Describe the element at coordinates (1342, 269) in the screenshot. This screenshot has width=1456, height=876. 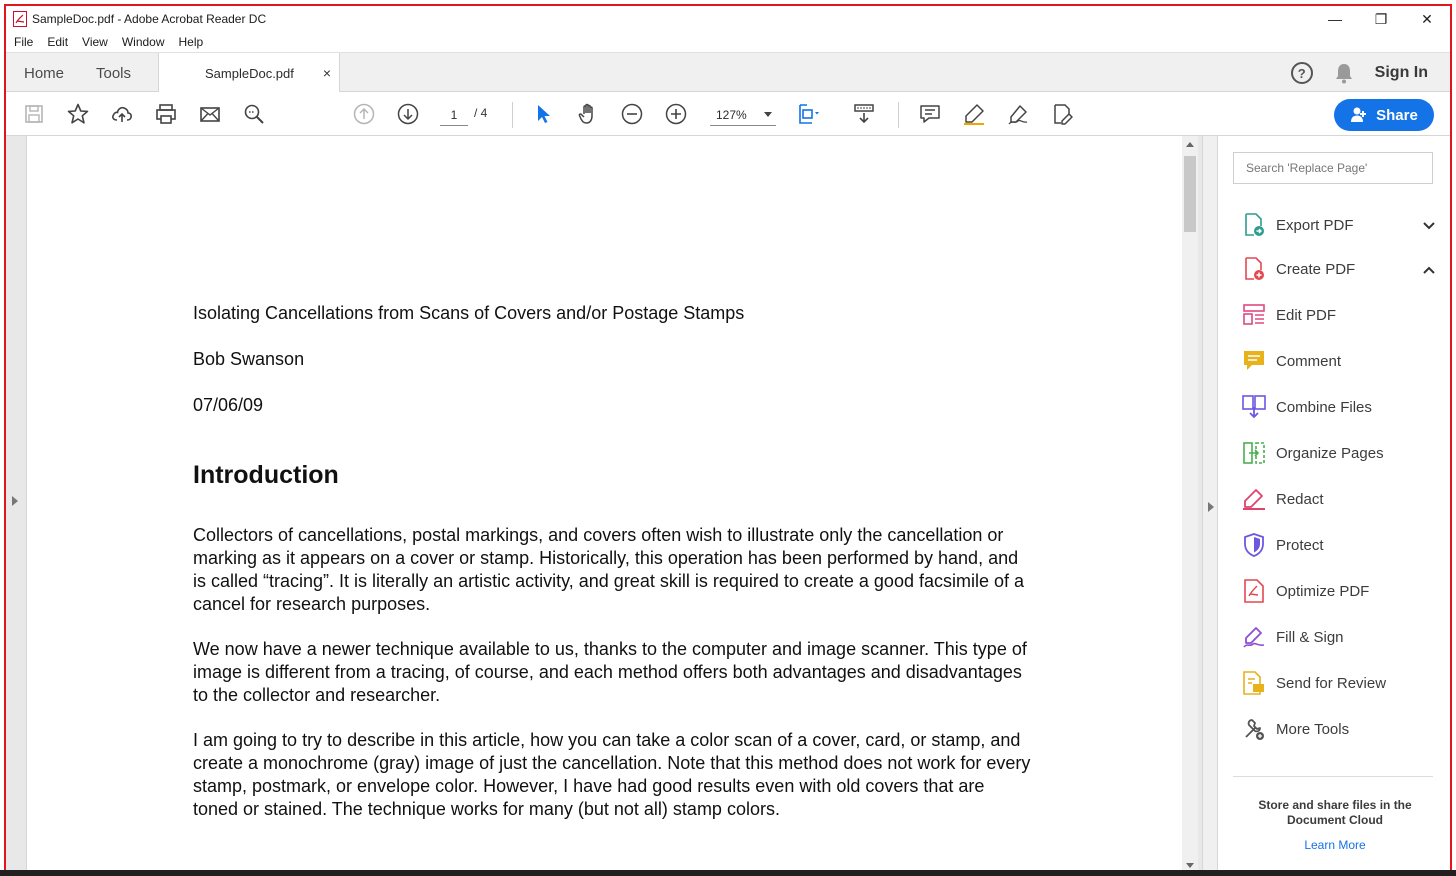
I see `tool-create-pdf: Create PDF` at that location.